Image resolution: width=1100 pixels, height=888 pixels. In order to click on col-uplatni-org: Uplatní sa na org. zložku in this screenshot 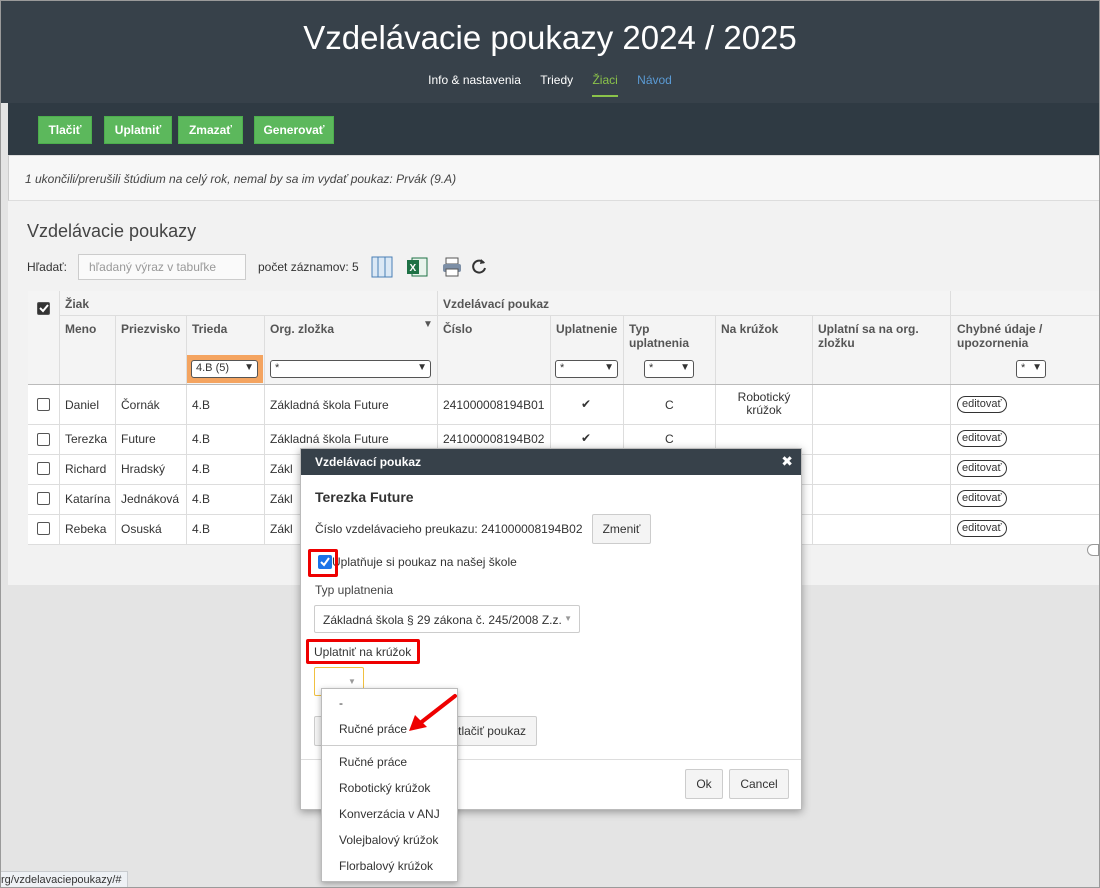, I will do `click(883, 336)`.